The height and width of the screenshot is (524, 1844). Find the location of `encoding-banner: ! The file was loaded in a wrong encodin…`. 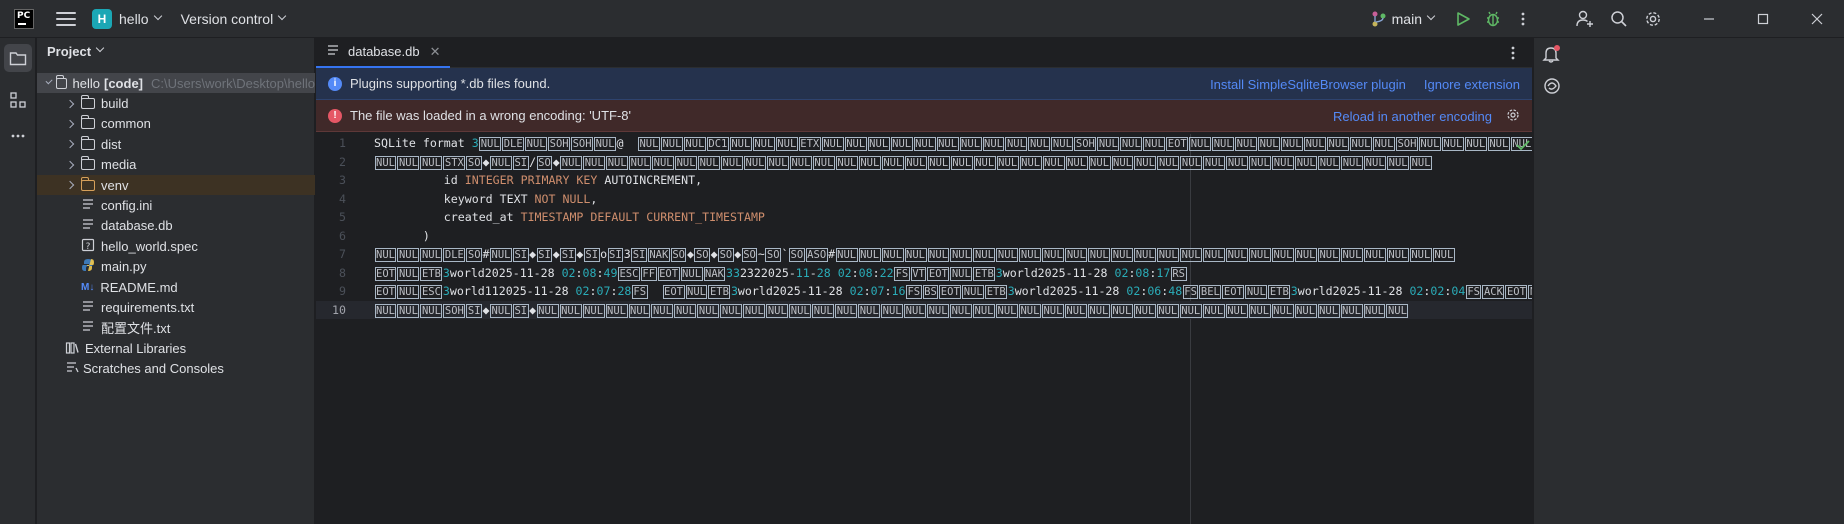

encoding-banner: ! The file was loaded in a wrong encodin… is located at coordinates (924, 116).